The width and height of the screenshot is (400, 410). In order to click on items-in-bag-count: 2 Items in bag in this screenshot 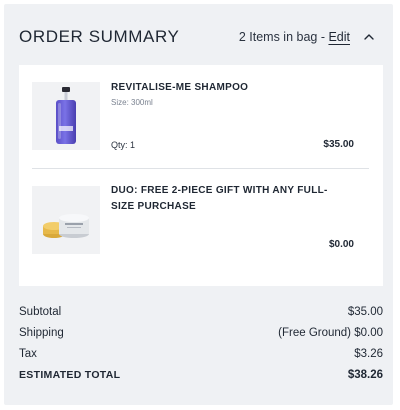, I will do `click(278, 37)`.